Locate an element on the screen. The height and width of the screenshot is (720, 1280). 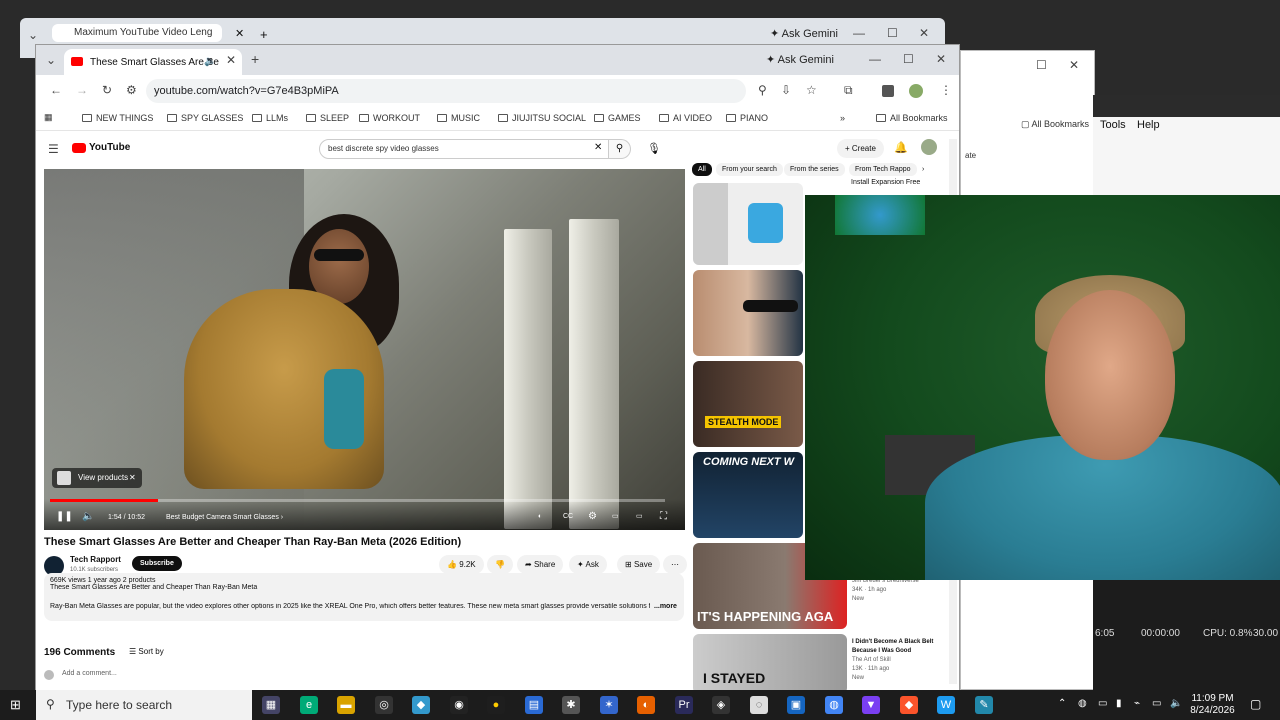
audio-icon: 🔈 is located at coordinates (210, 61).